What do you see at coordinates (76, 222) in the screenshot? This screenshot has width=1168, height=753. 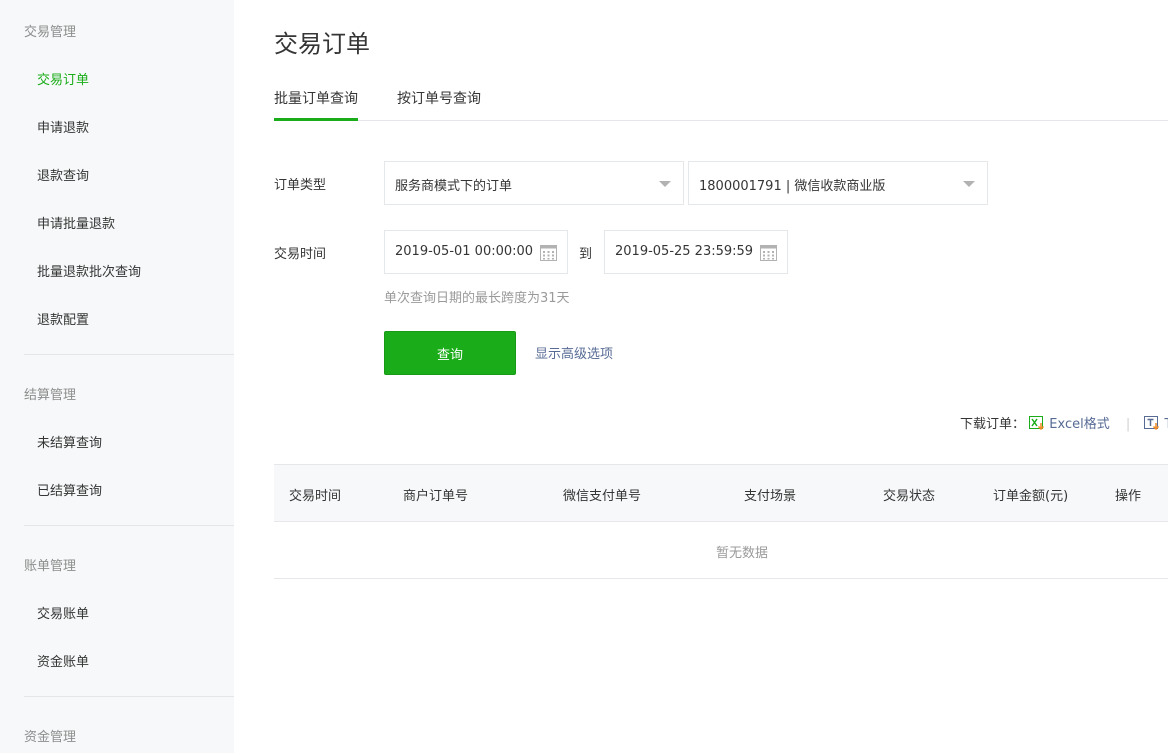 I see `sidebar-item-batch-refund: 申请批量退款` at bounding box center [76, 222].